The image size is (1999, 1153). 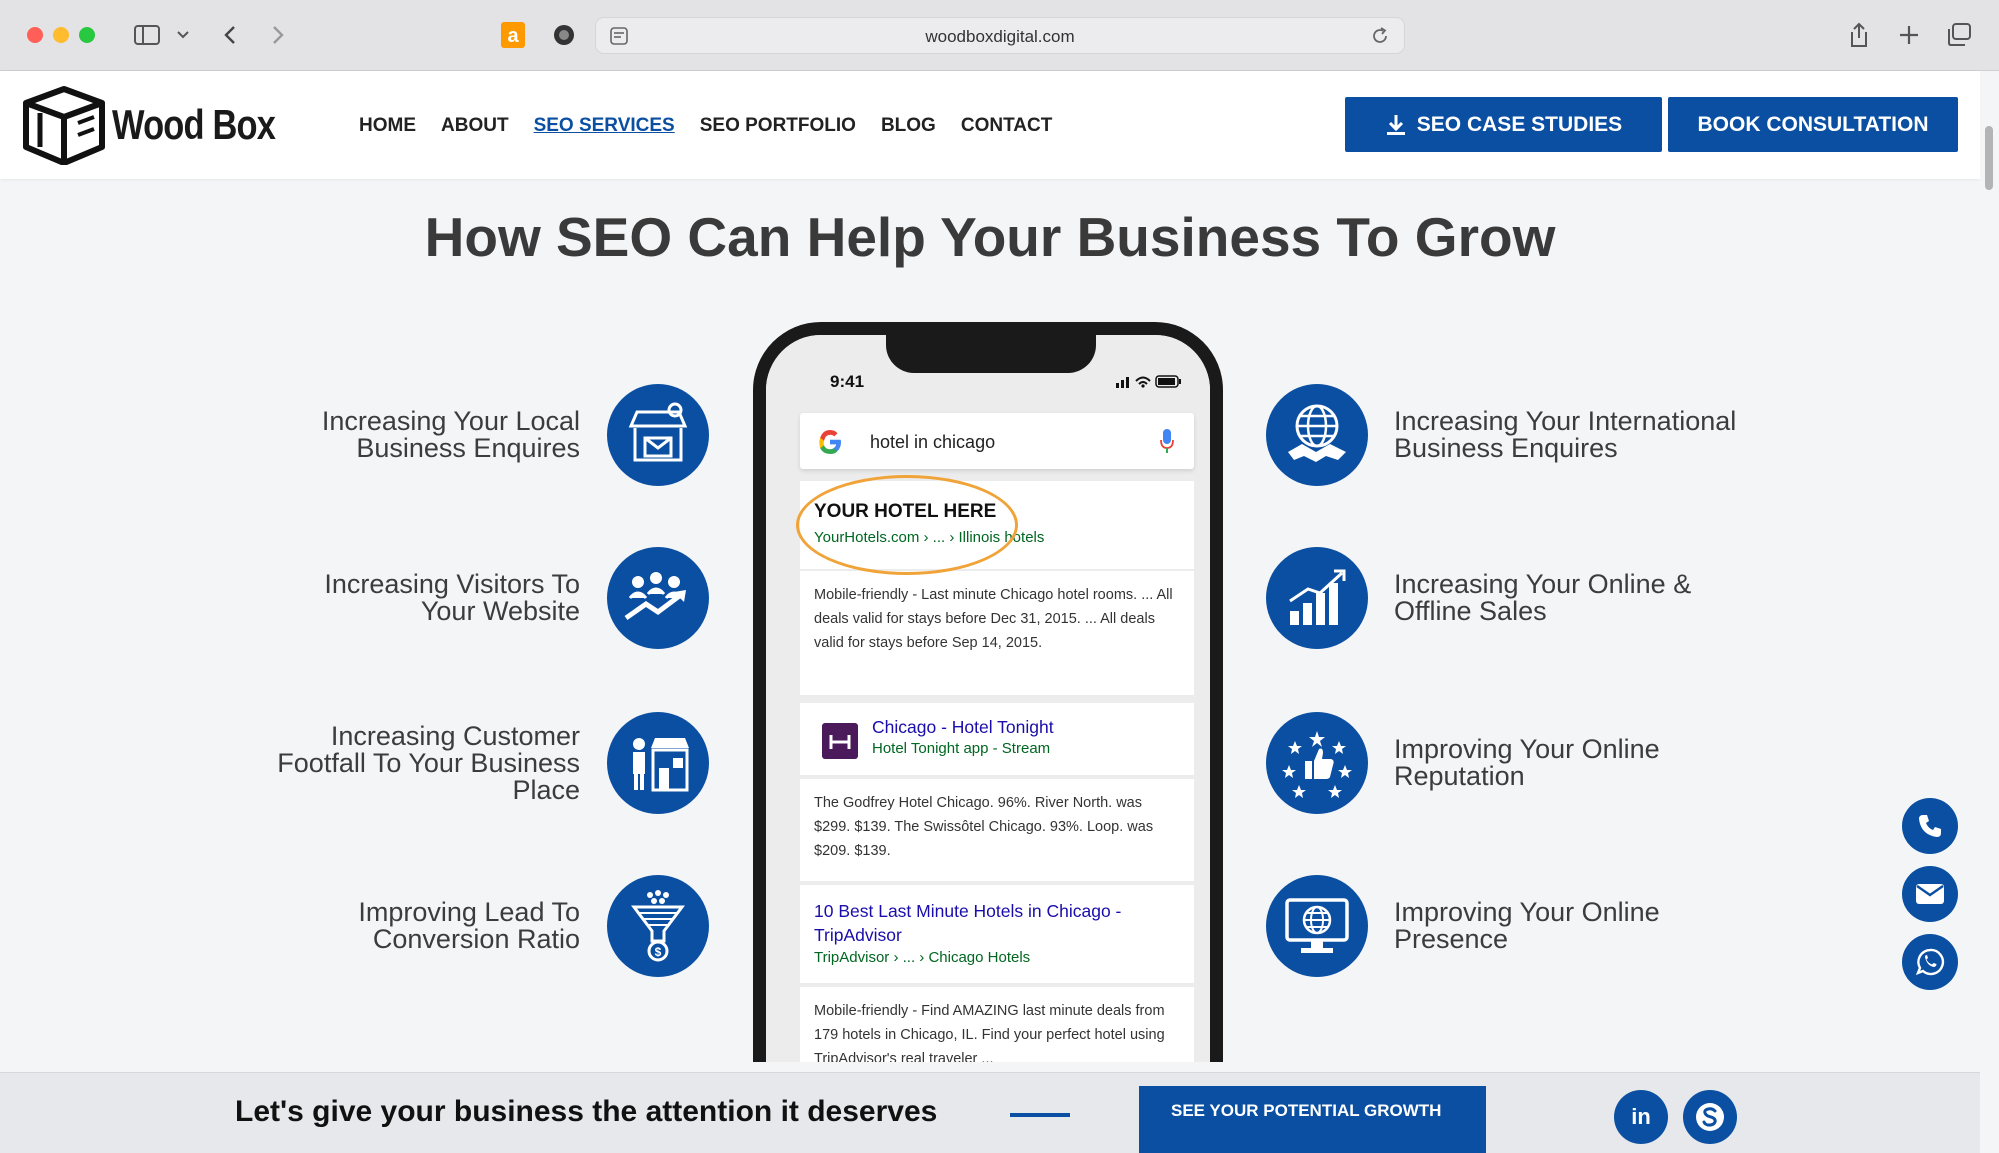 I want to click on email-button, so click(x=1930, y=894).